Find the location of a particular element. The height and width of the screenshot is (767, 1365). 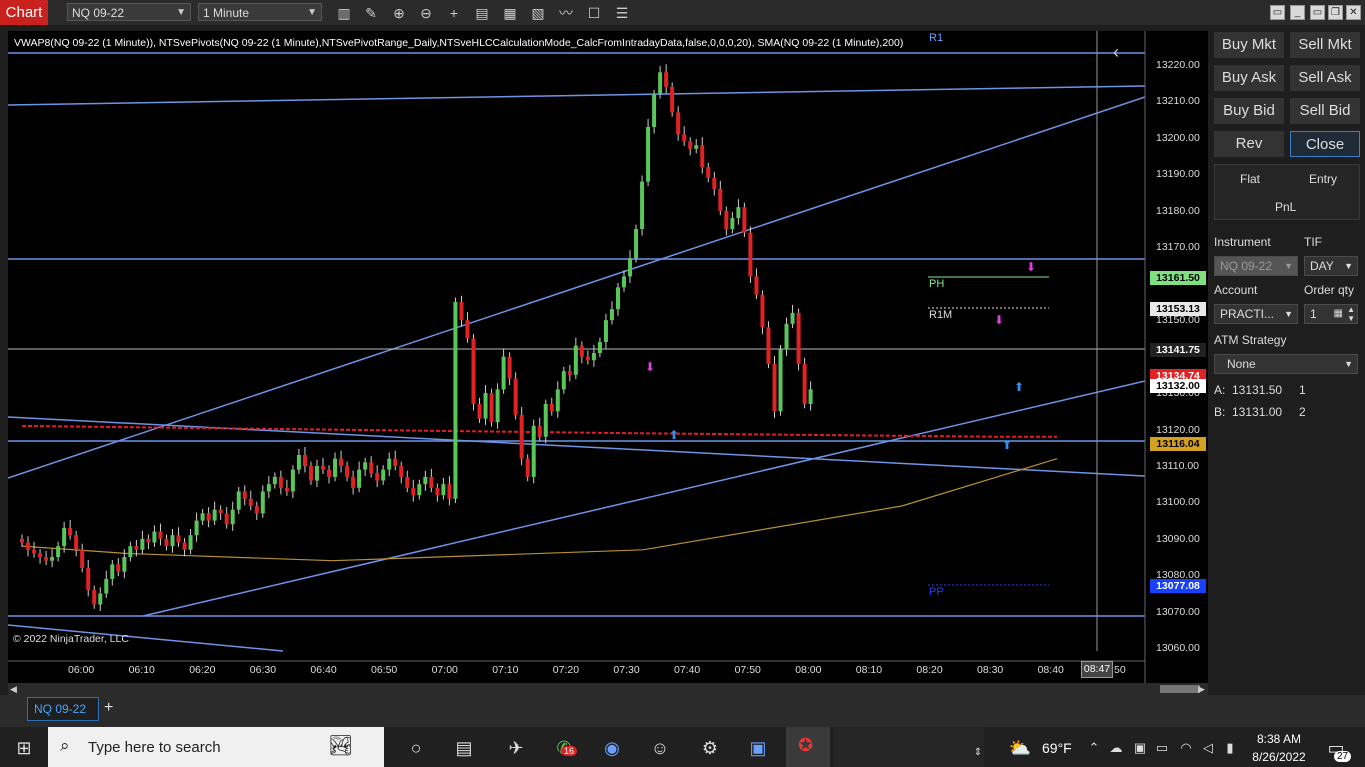

wifi-icon: ◠ is located at coordinates (1186, 748).